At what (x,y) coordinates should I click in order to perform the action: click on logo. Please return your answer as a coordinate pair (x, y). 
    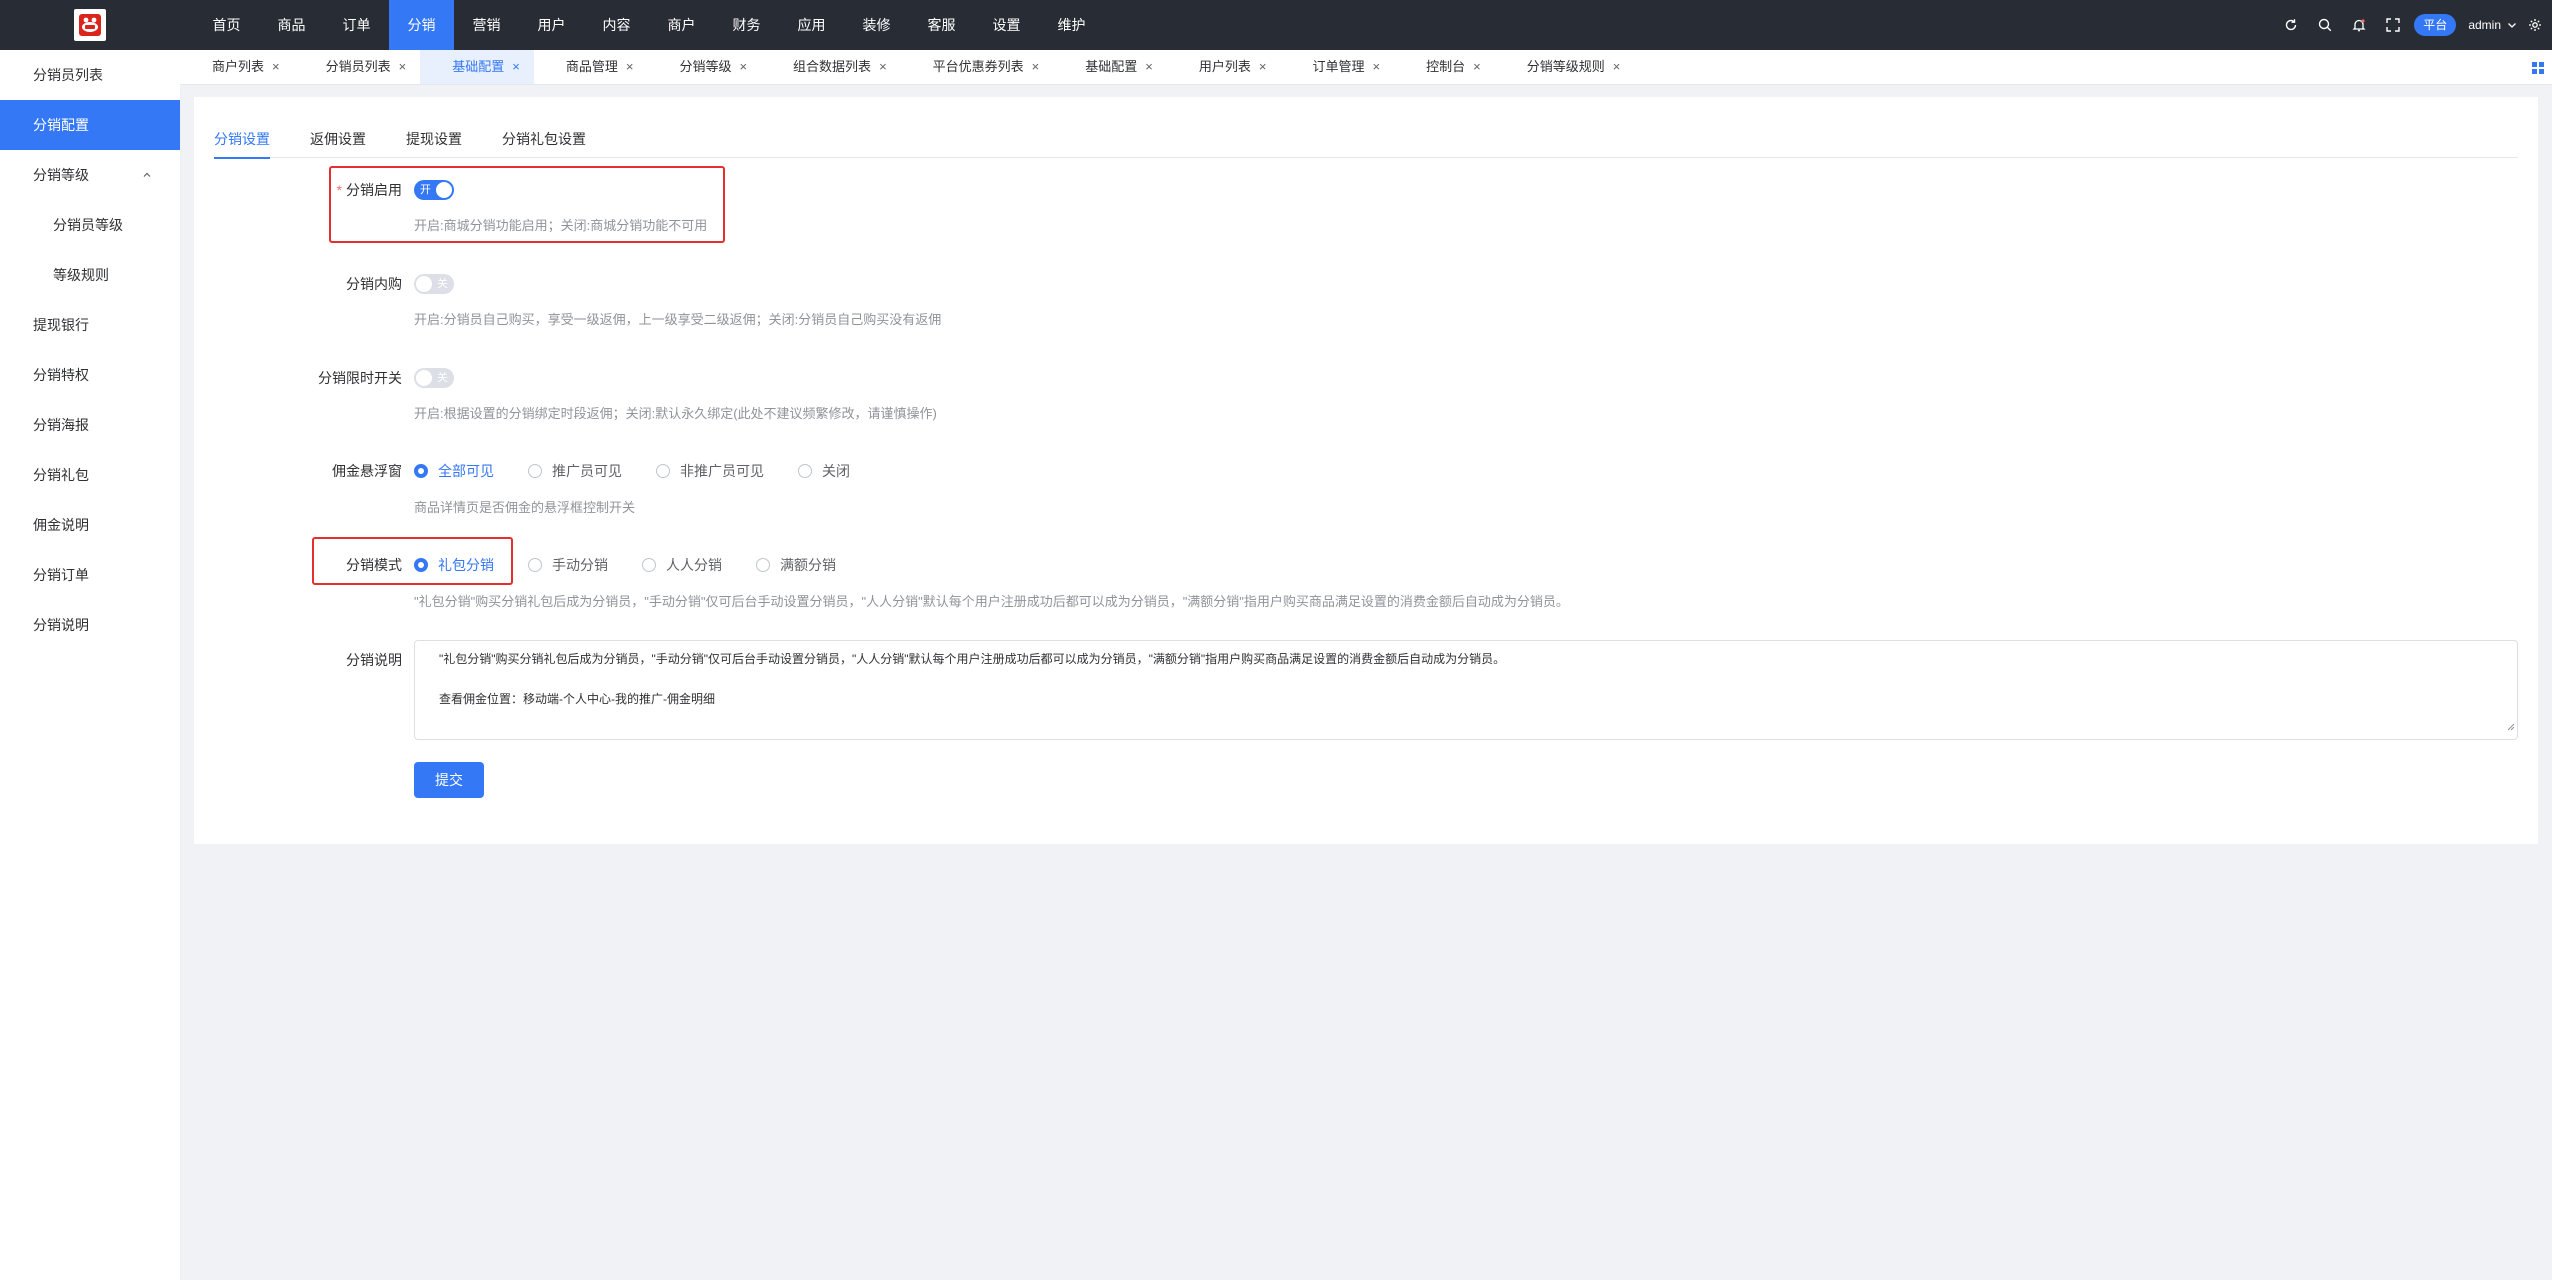
    Looking at the image, I should click on (90, 25).